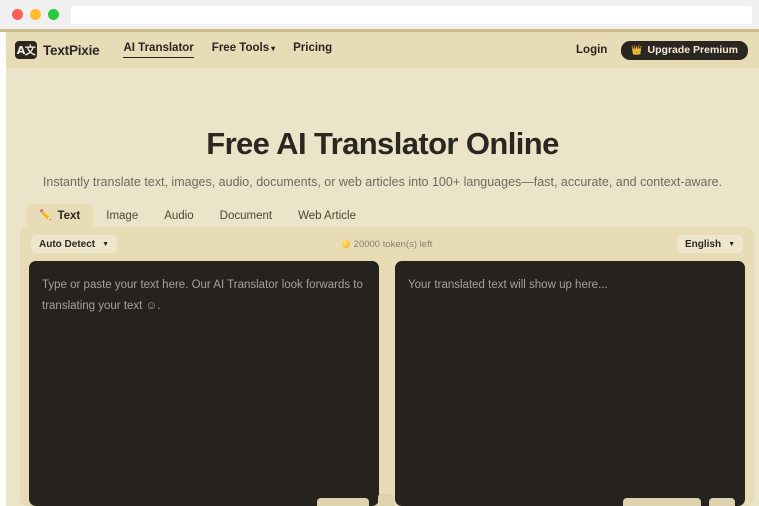 Image resolution: width=759 pixels, height=506 pixels. What do you see at coordinates (35, 14) in the screenshot?
I see `minimize-window-button` at bounding box center [35, 14].